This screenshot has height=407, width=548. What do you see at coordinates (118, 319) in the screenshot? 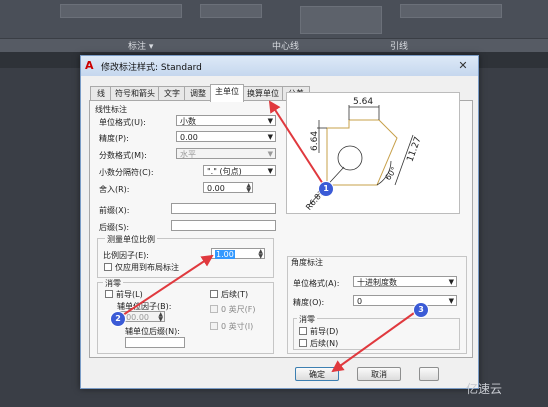
I see `step-badge: 2` at bounding box center [118, 319].